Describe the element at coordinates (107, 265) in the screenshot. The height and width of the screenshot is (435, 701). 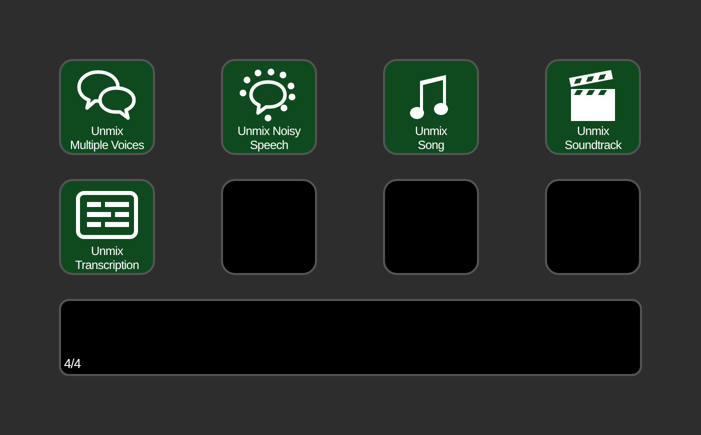
I see `key-label: Transcription` at that location.